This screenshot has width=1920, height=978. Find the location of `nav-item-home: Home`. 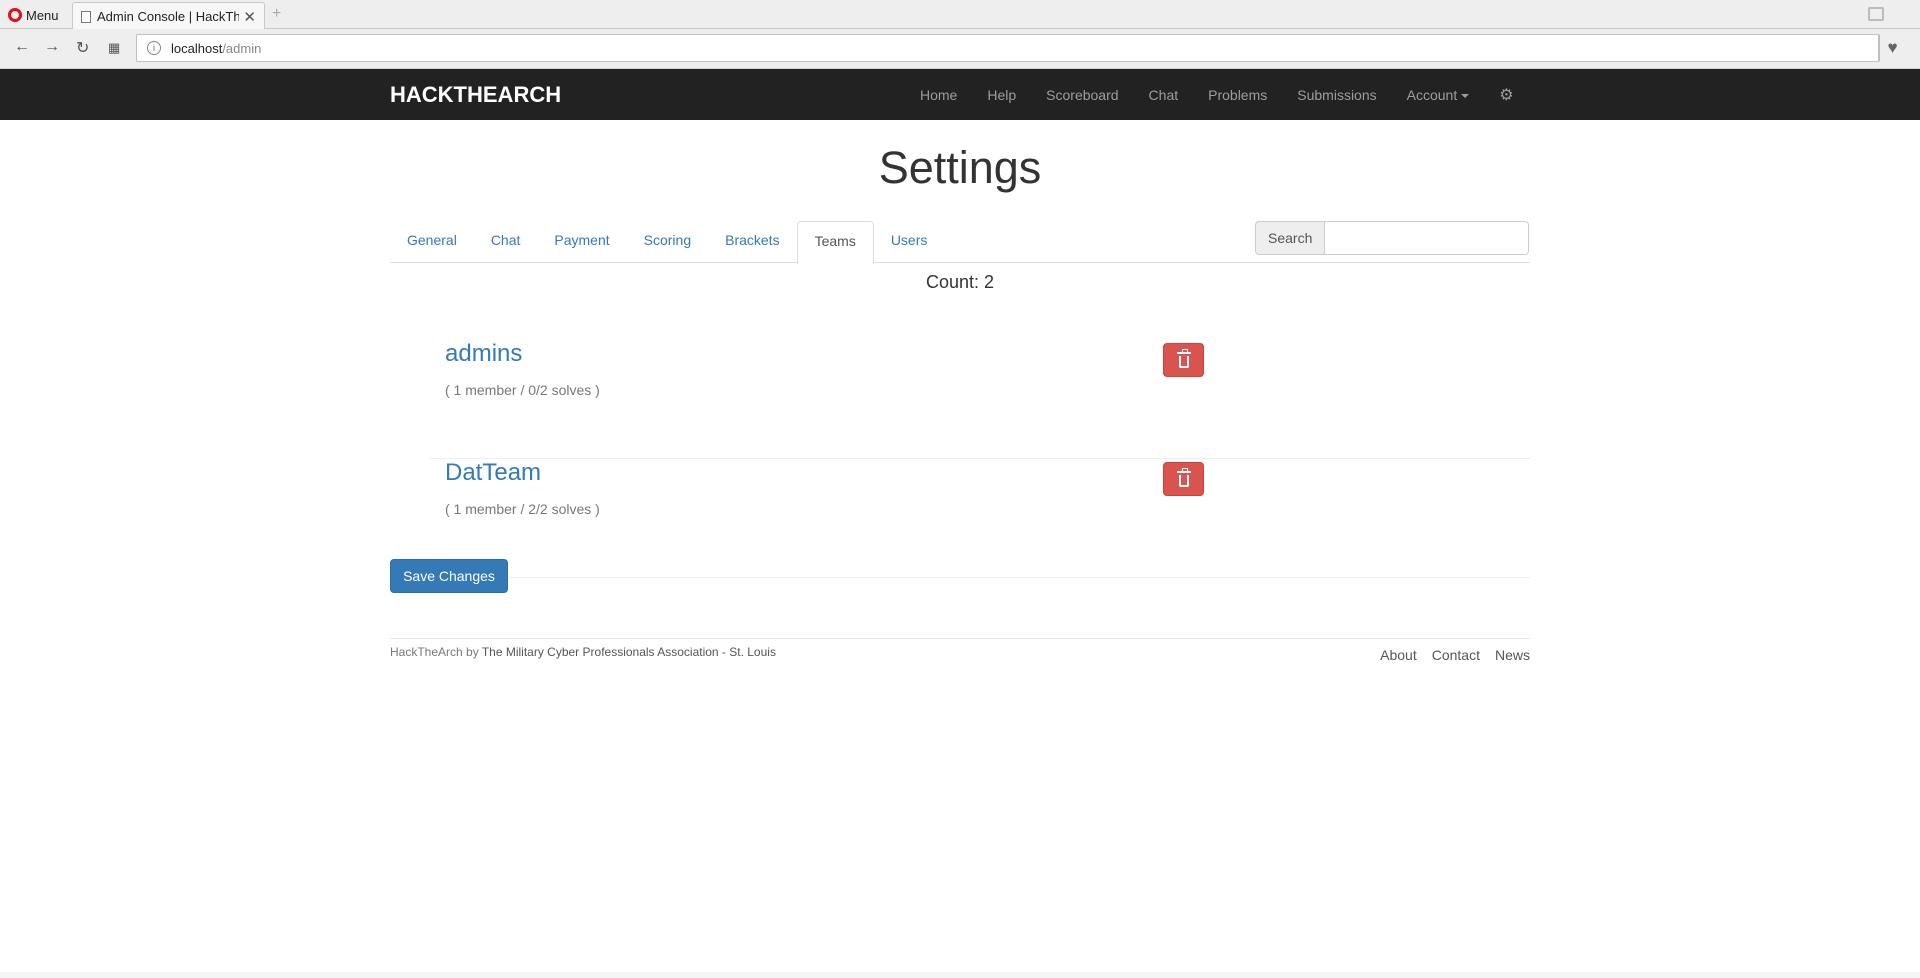

nav-item-home: Home is located at coordinates (938, 95).